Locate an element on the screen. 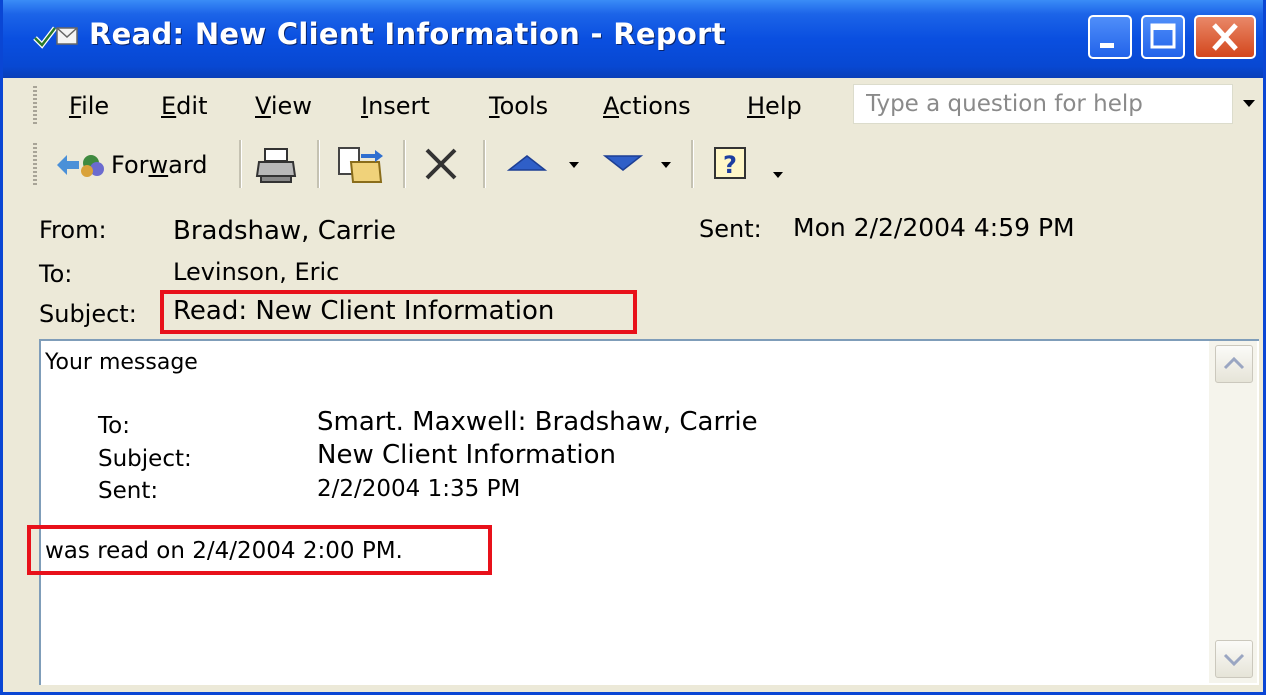 This screenshot has height=695, width=1266. original-subject-value: New Client Information is located at coordinates (467, 455).